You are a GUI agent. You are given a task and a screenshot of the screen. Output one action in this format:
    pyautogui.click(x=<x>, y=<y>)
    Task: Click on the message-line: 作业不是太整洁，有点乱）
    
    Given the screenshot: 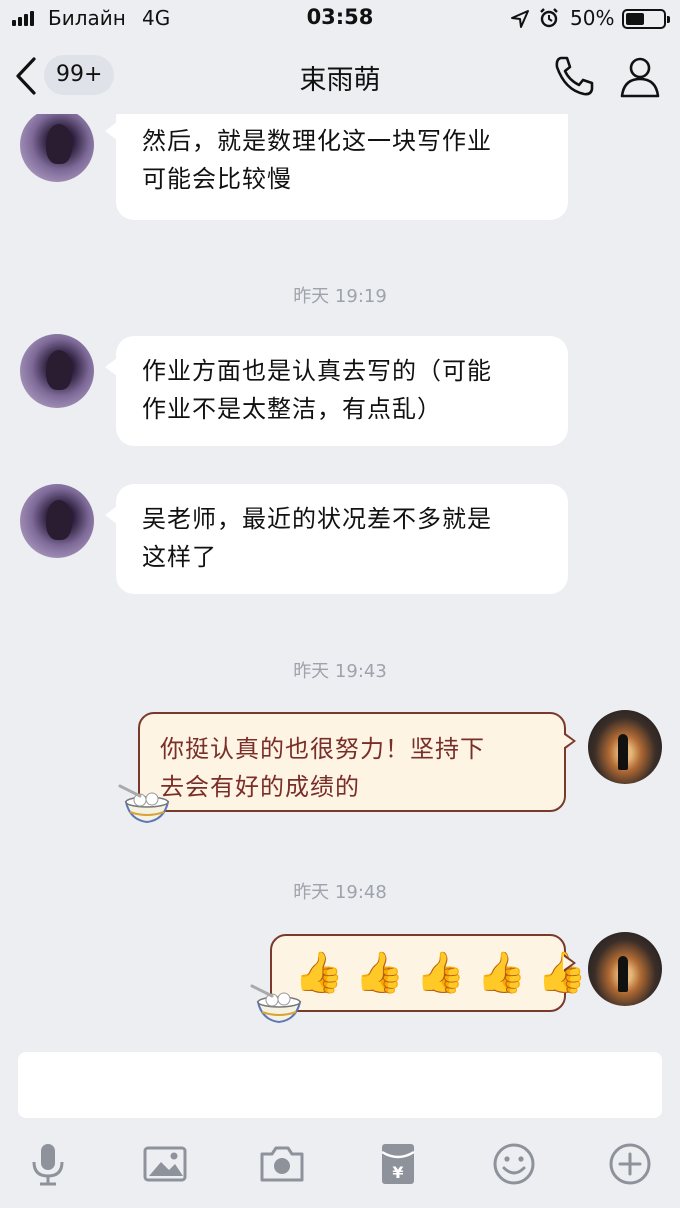 What is the action you would take?
    pyautogui.click(x=292, y=409)
    